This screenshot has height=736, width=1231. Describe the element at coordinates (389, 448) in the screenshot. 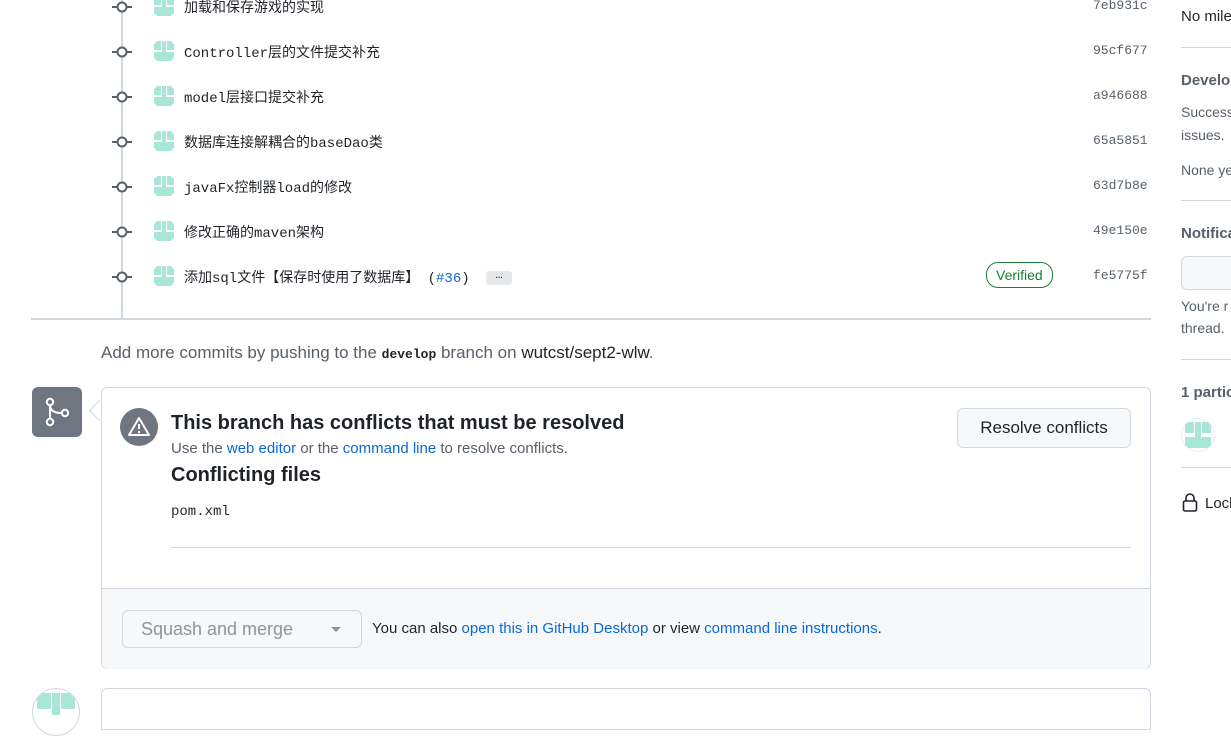

I see `command-line-link: command line` at that location.